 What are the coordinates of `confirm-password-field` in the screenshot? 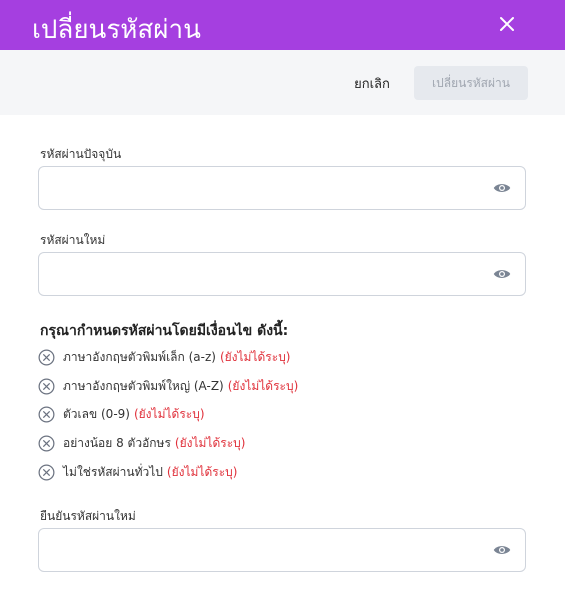 It's located at (282, 550).